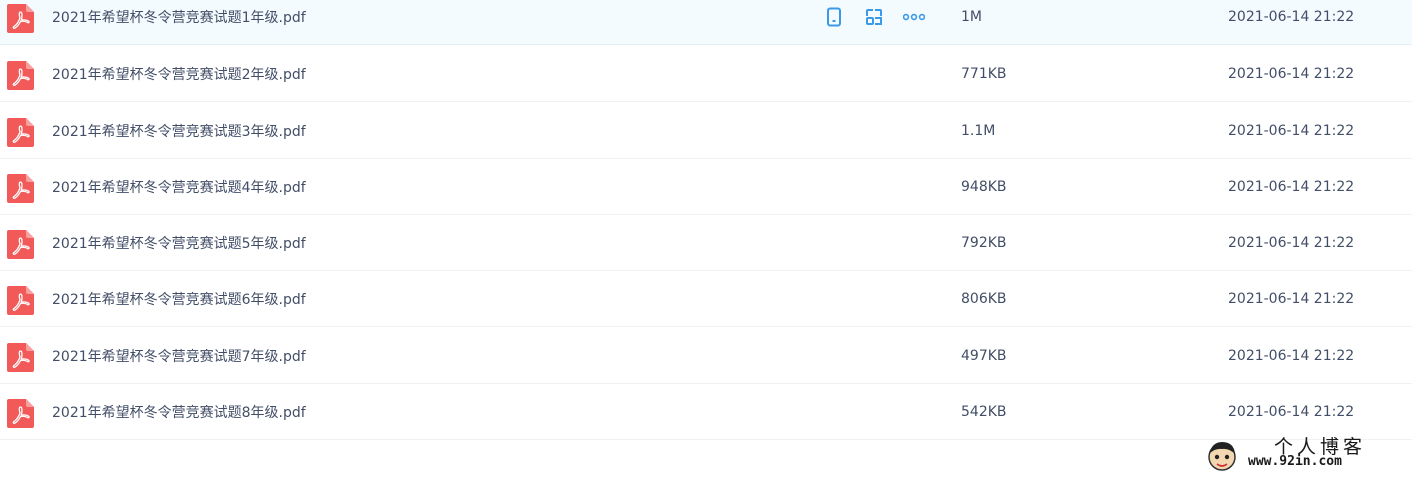  I want to click on file-size: 1.1M, so click(978, 130).